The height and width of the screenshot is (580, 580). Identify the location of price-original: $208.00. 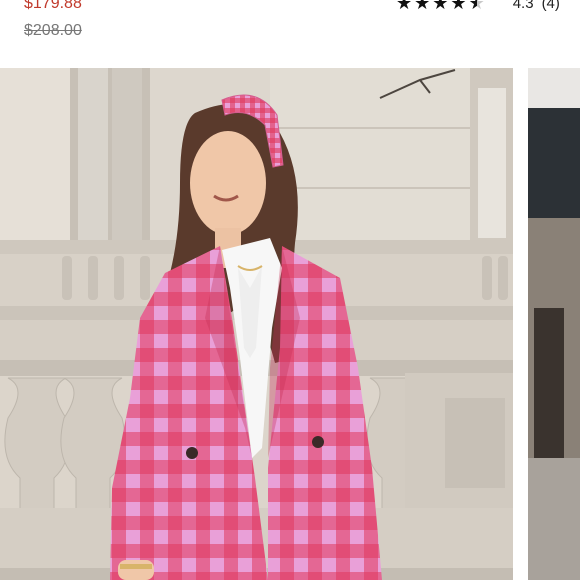
(53, 30).